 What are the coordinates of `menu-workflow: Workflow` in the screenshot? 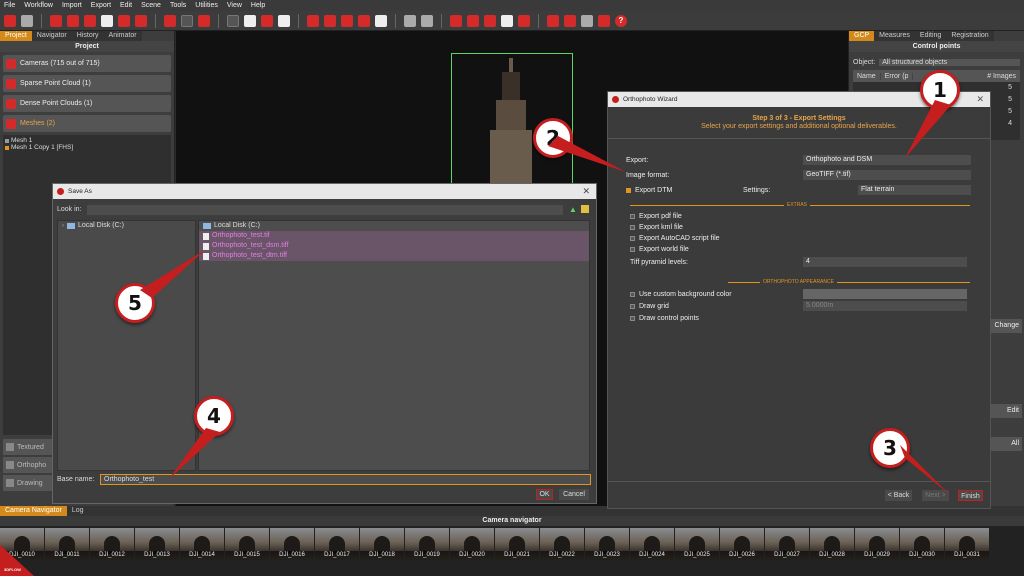 It's located at (38, 5).